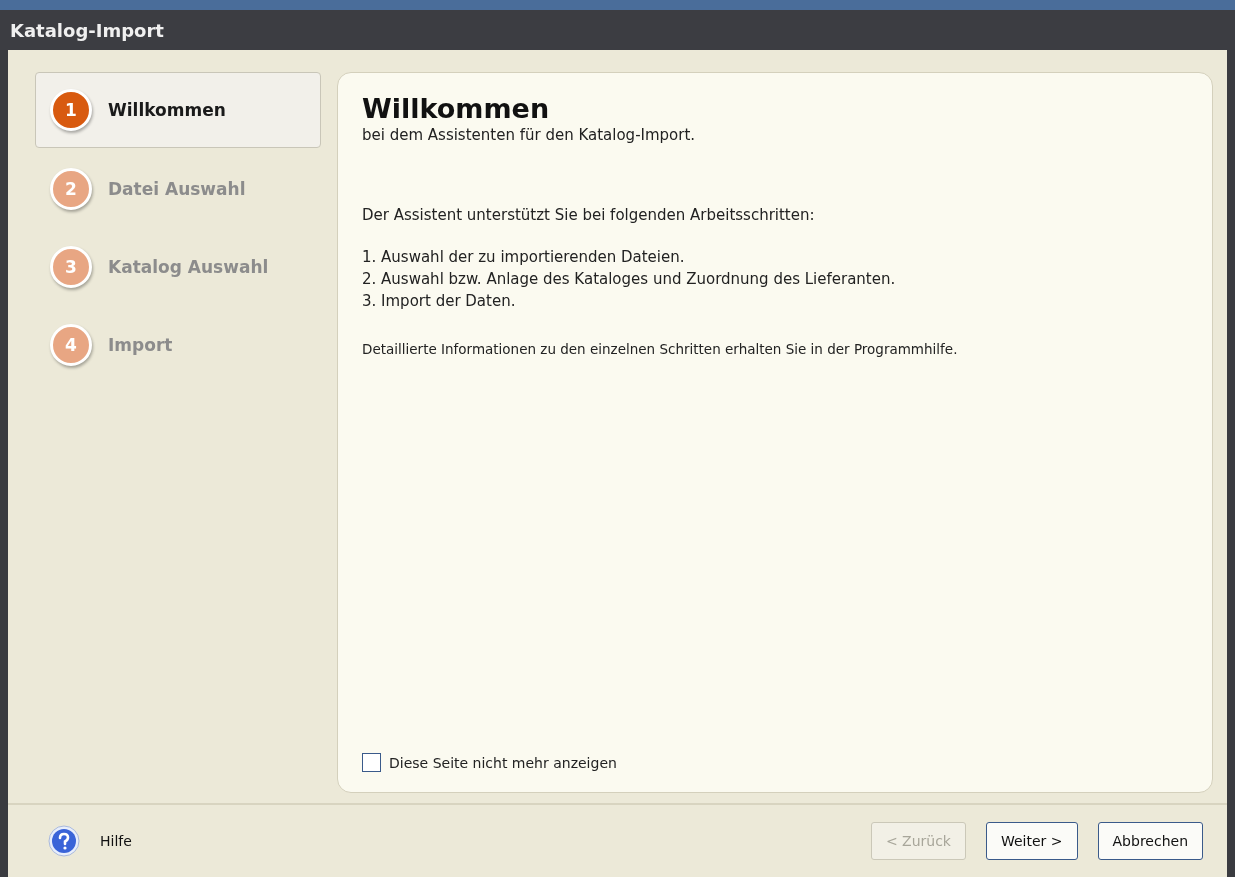  Describe the element at coordinates (71, 189) in the screenshot. I see `step-number-badge: 2` at that location.